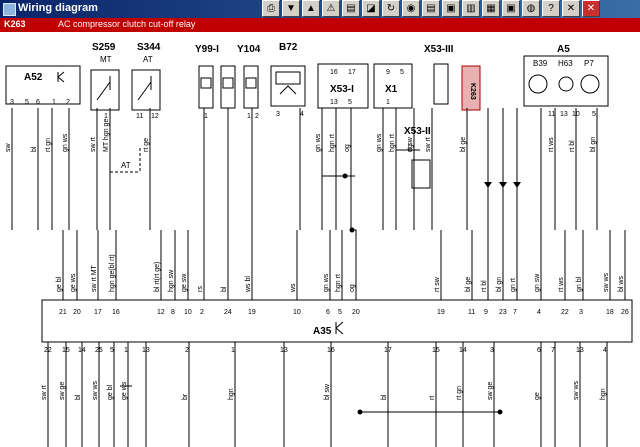  I want to click on image3-icon: ▥, so click(471, 8).